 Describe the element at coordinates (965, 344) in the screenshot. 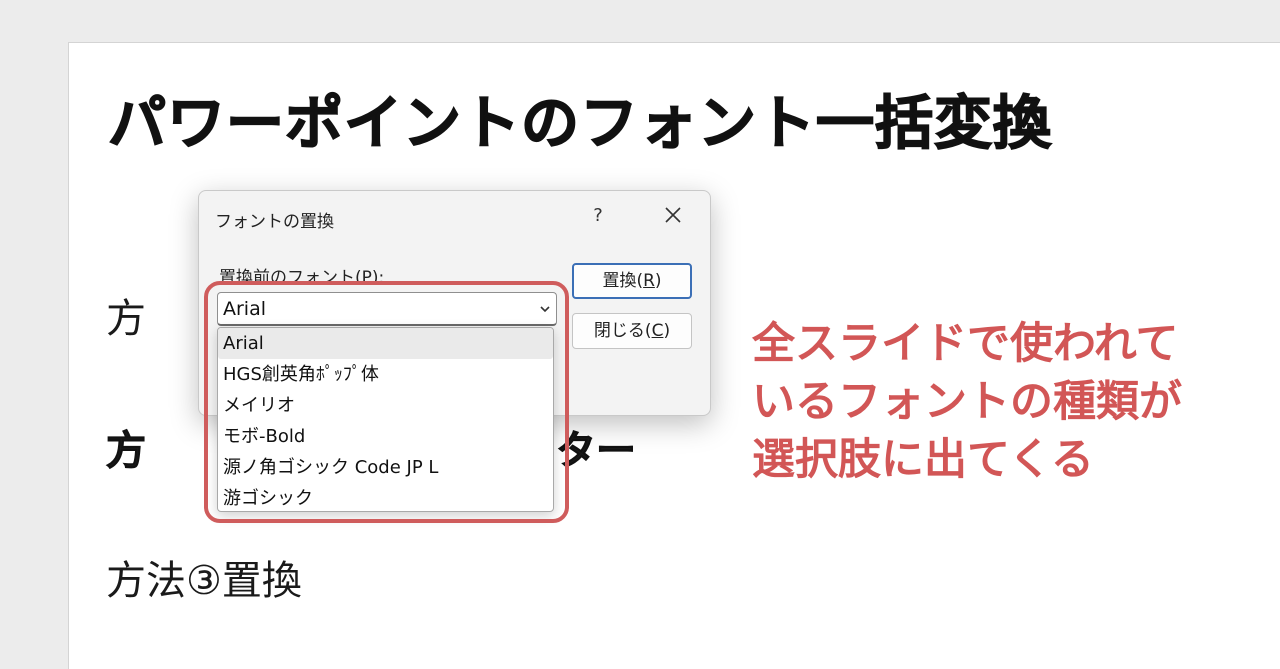

I see `annotation-line: 全スライドで使われて` at that location.